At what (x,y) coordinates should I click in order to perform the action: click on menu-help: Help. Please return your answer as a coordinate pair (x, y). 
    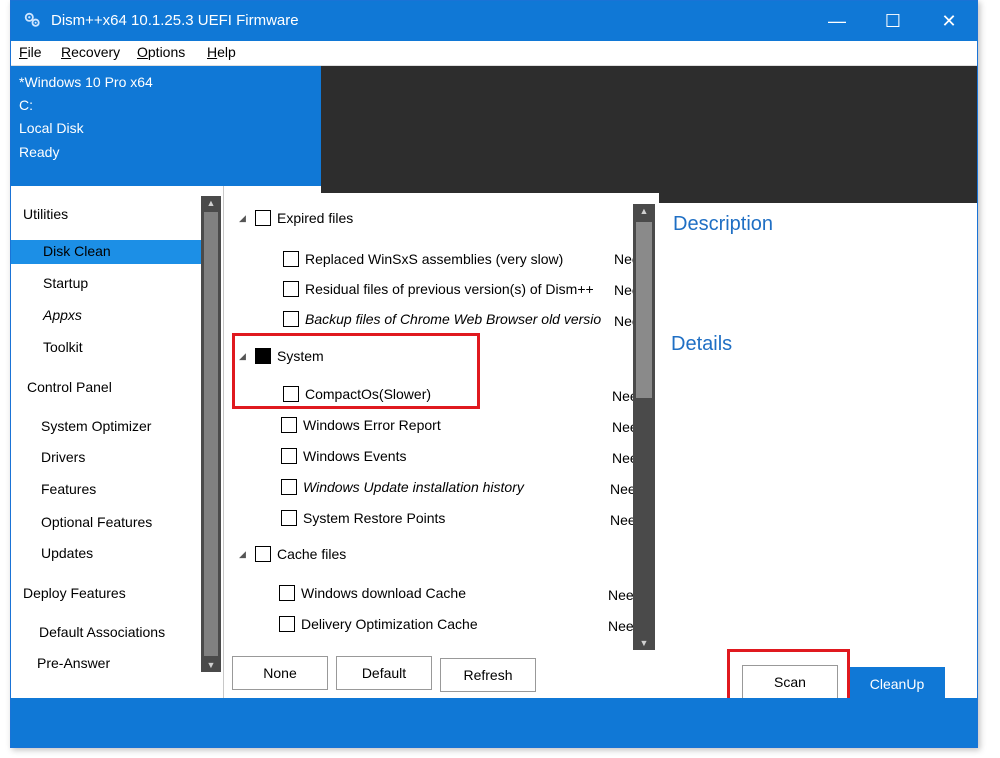
    Looking at the image, I should click on (221, 52).